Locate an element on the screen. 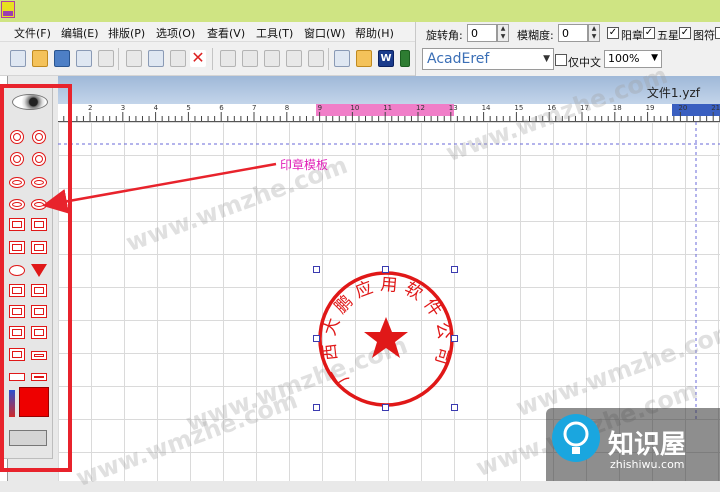  align-top-icon is located at coordinates (294, 58).